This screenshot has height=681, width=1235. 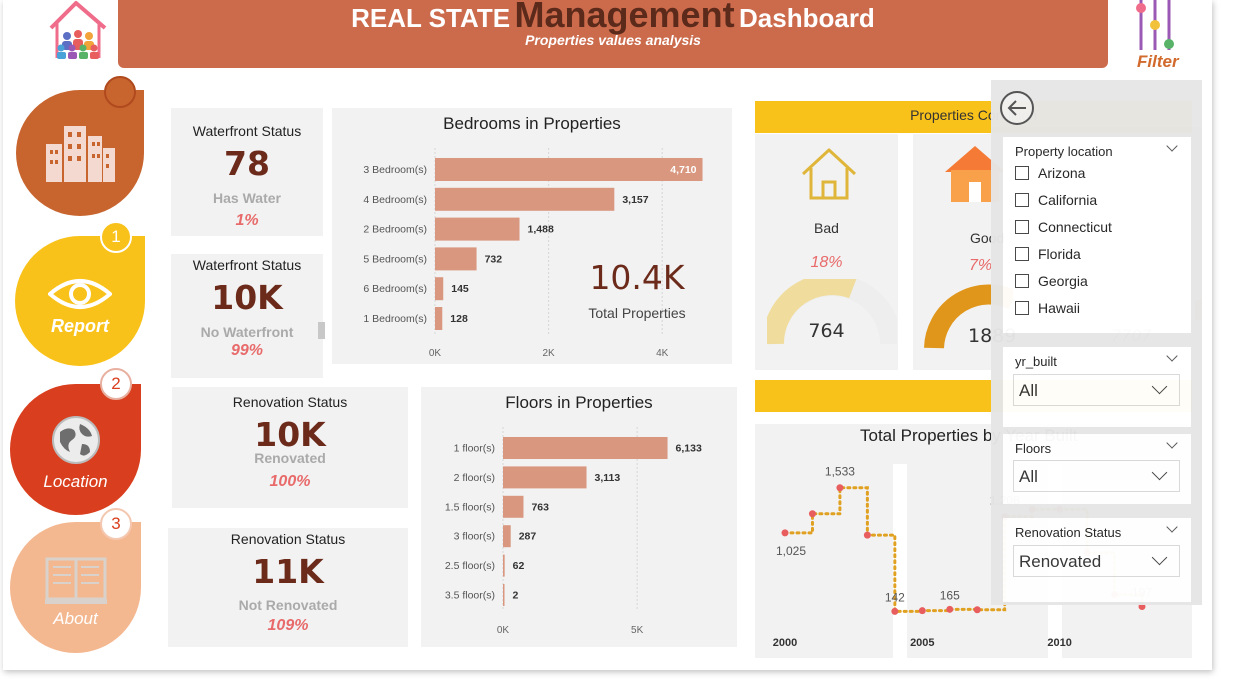 I want to click on category-label: 2 Bedroom(s), so click(x=395, y=230).